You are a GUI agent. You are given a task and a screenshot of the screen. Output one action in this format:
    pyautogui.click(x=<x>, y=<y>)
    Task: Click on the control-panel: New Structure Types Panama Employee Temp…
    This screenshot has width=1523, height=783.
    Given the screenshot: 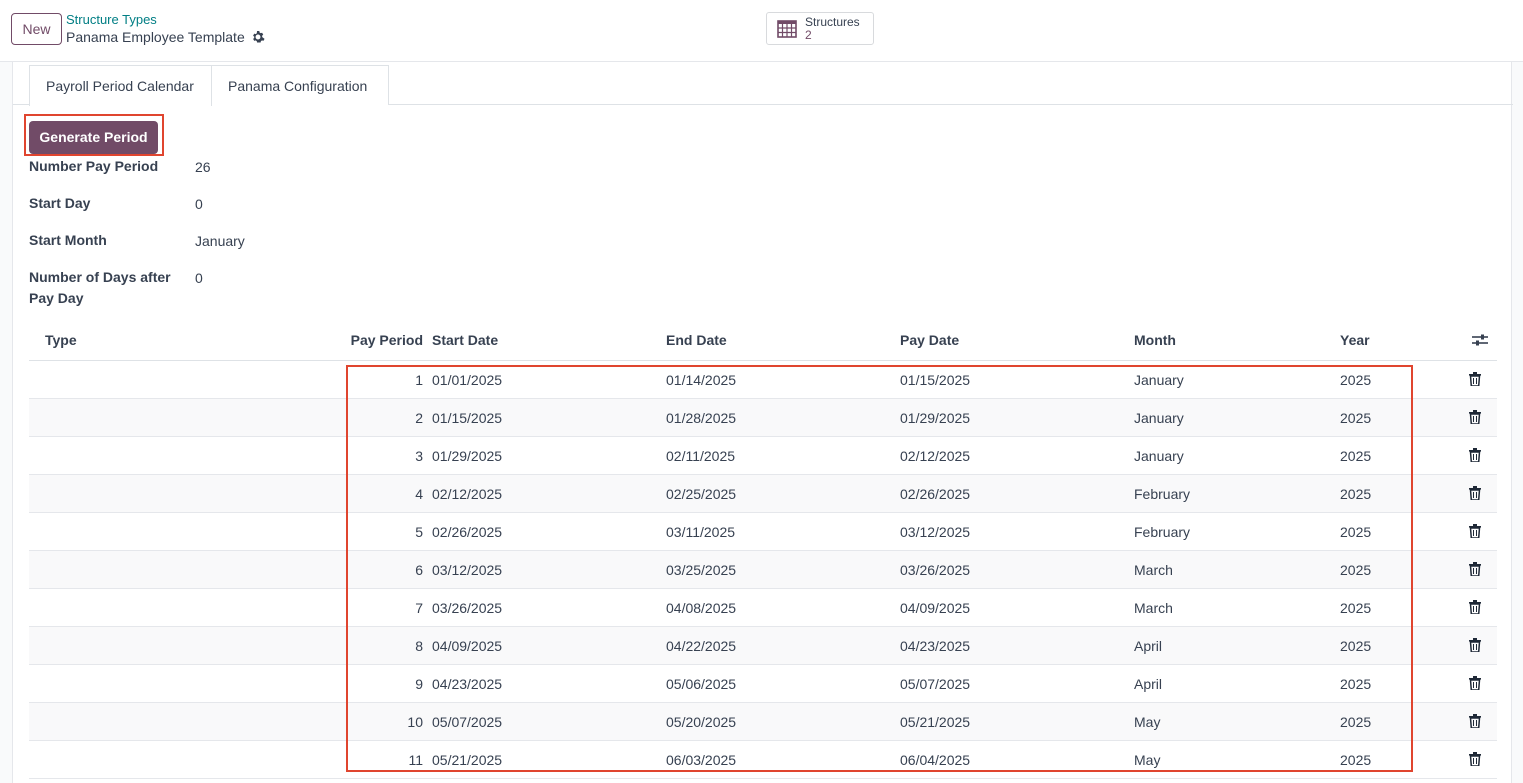 What is the action you would take?
    pyautogui.click(x=761, y=31)
    